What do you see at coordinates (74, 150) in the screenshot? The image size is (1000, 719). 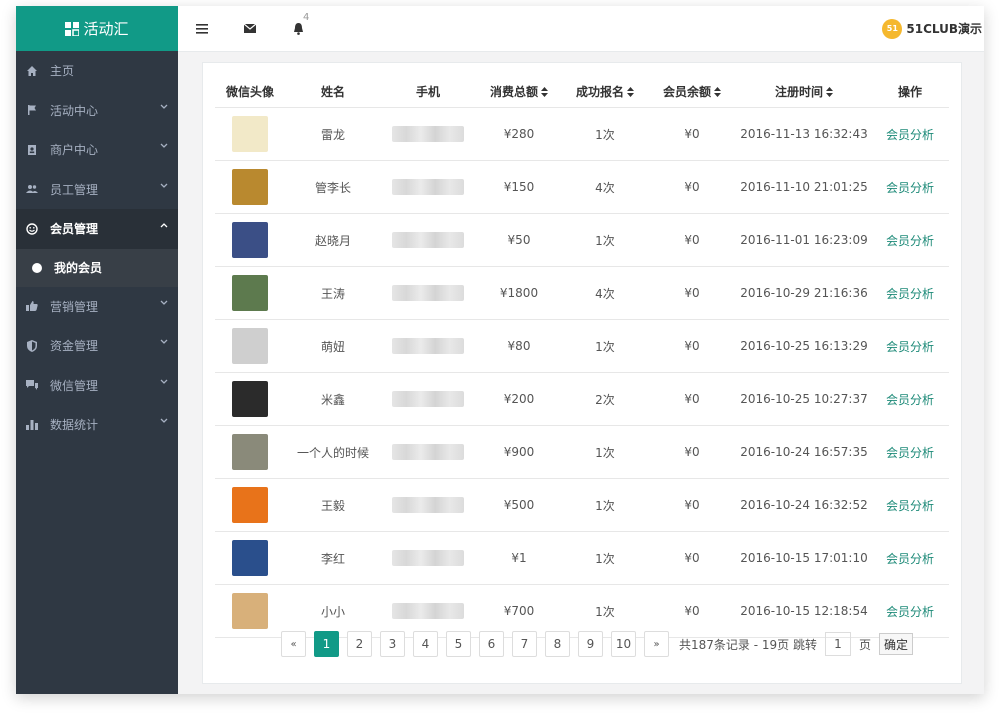 I see `sidebar-item-label: 商户中心` at bounding box center [74, 150].